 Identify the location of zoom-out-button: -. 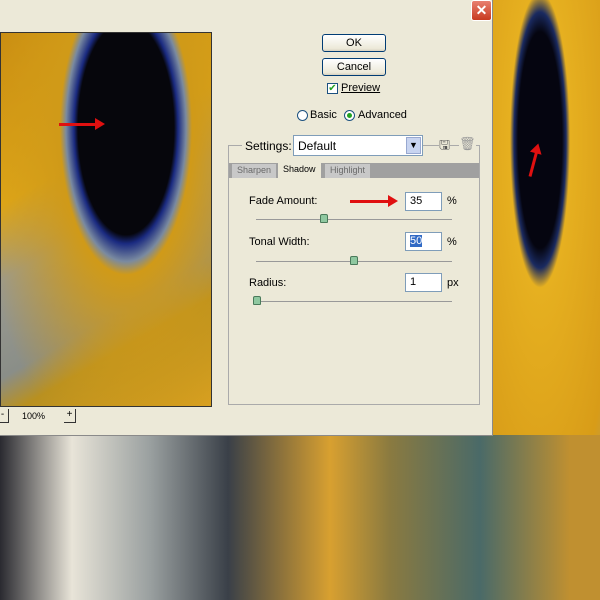
(4, 416).